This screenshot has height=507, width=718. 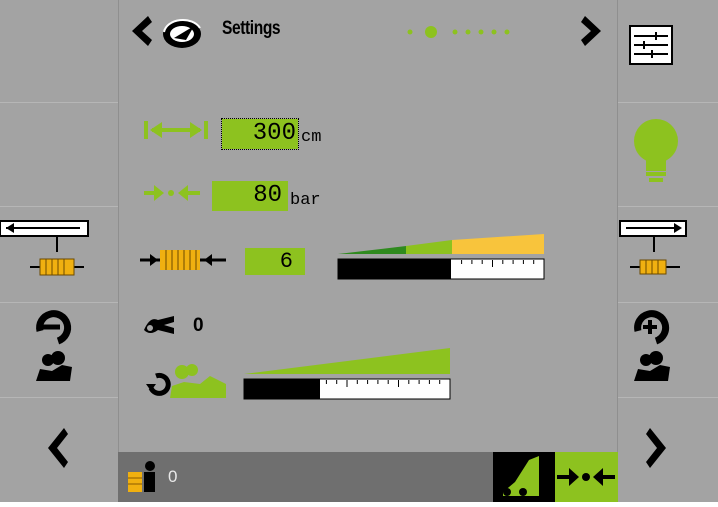 What do you see at coordinates (652, 345) in the screenshot?
I see `rotation-plus-icon` at bounding box center [652, 345].